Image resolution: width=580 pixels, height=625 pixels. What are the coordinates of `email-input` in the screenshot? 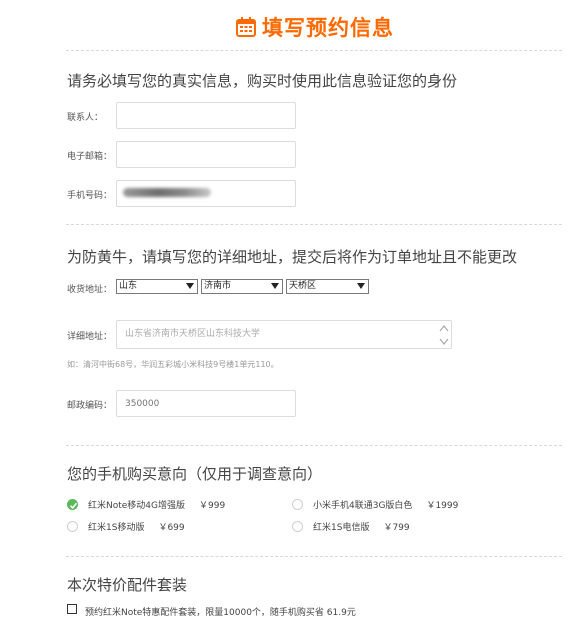 It's located at (206, 154).